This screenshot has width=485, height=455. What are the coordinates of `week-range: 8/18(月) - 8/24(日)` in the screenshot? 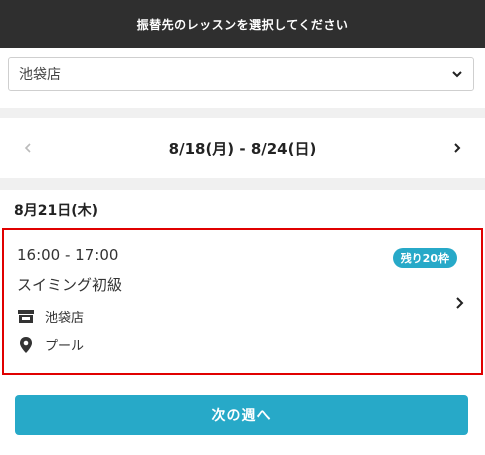 It's located at (242, 148).